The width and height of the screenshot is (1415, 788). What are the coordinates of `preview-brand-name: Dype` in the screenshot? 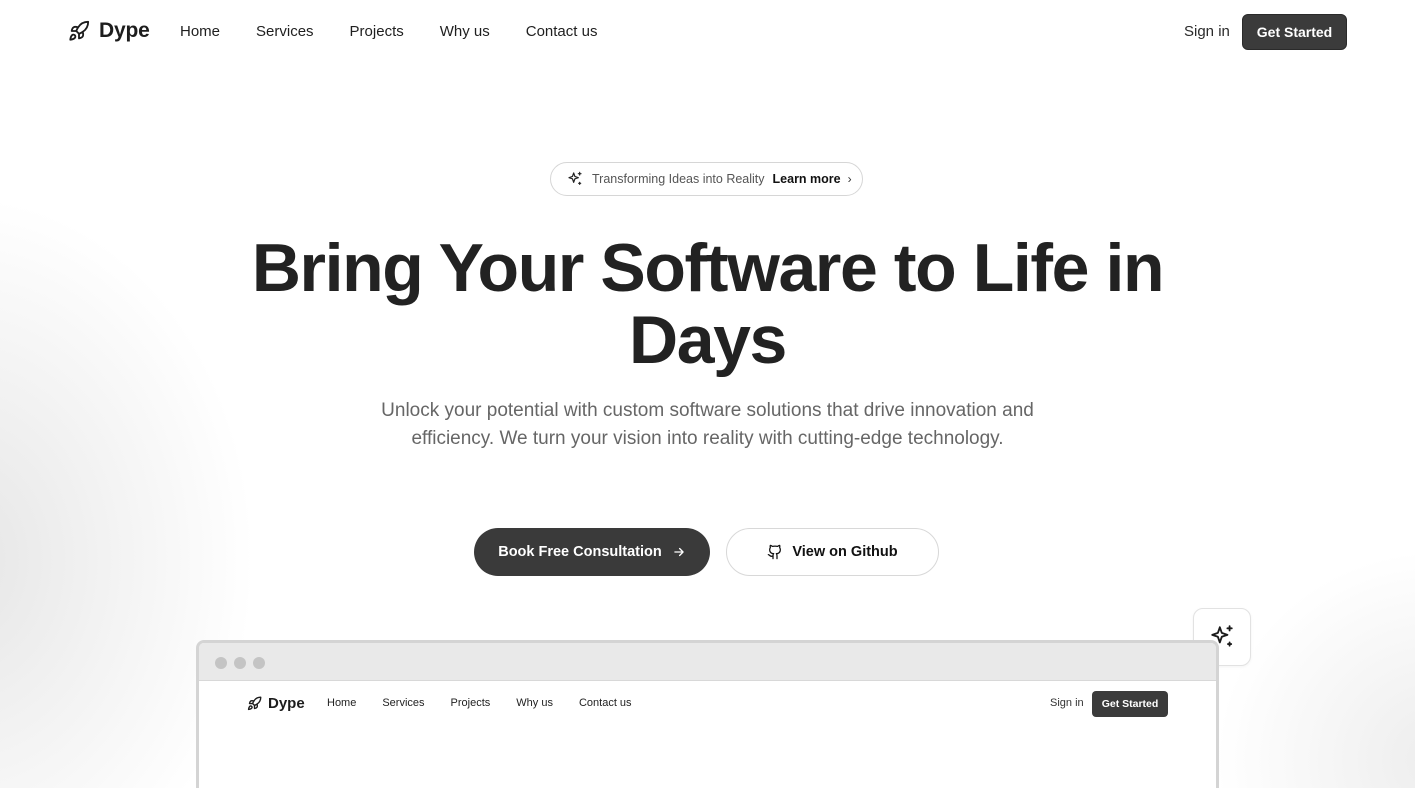 It's located at (286, 703).